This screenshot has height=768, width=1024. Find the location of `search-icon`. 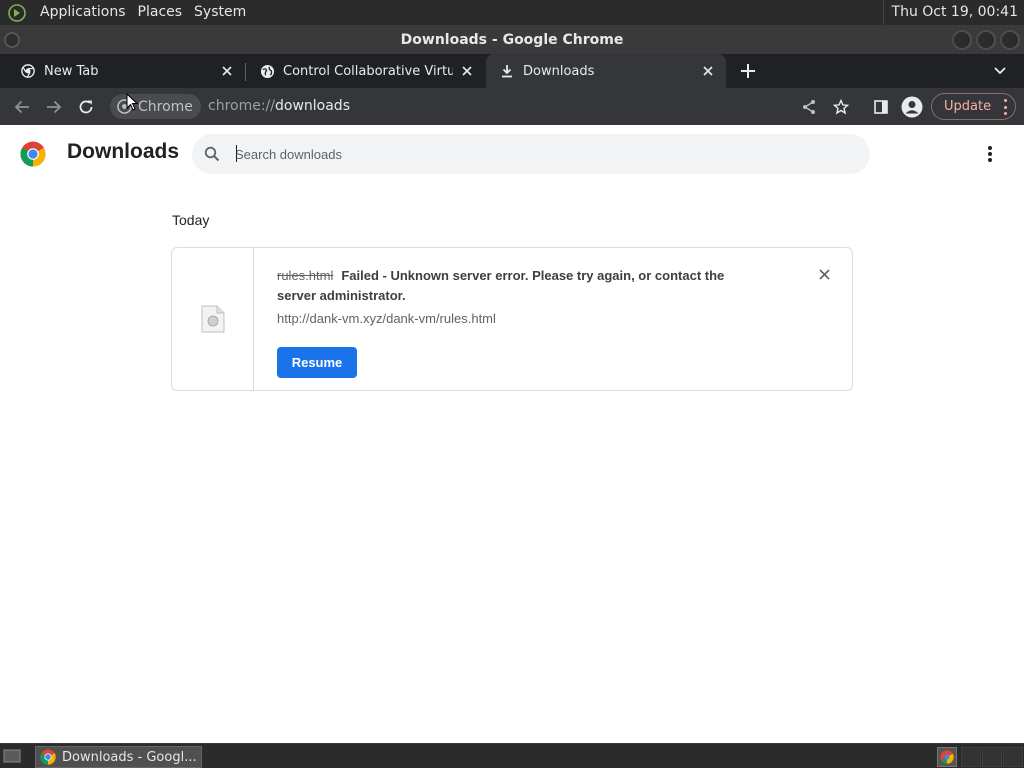

search-icon is located at coordinates (212, 154).